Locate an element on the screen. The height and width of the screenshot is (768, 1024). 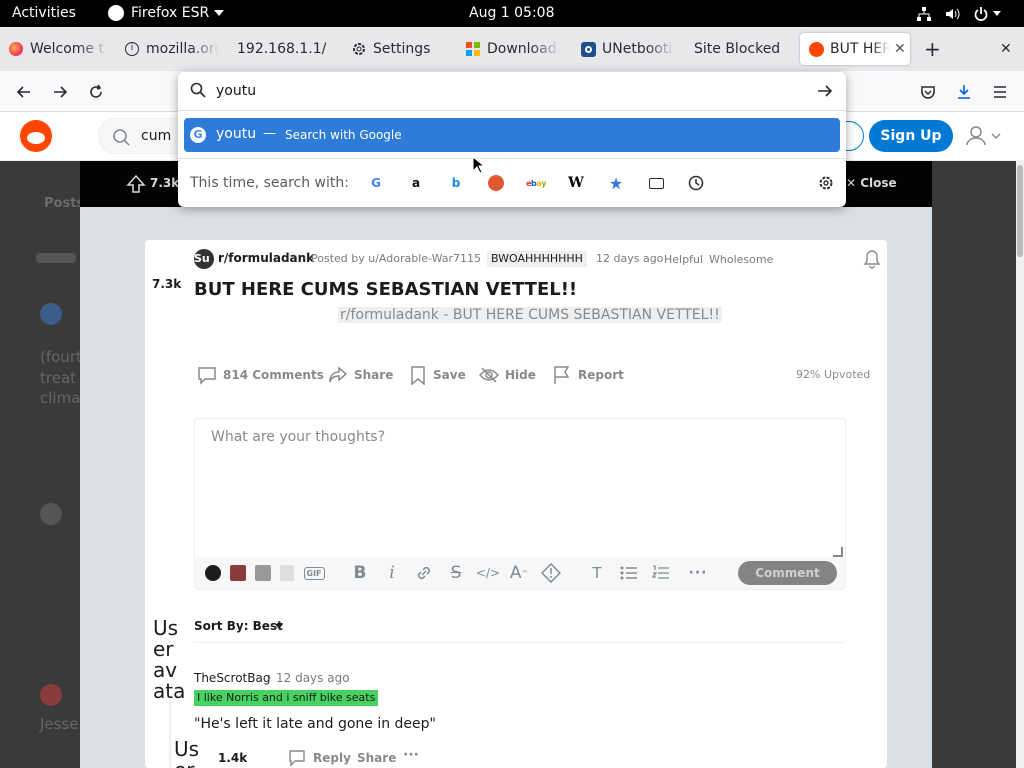
sign-up-button: Sign Up is located at coordinates (911, 136).